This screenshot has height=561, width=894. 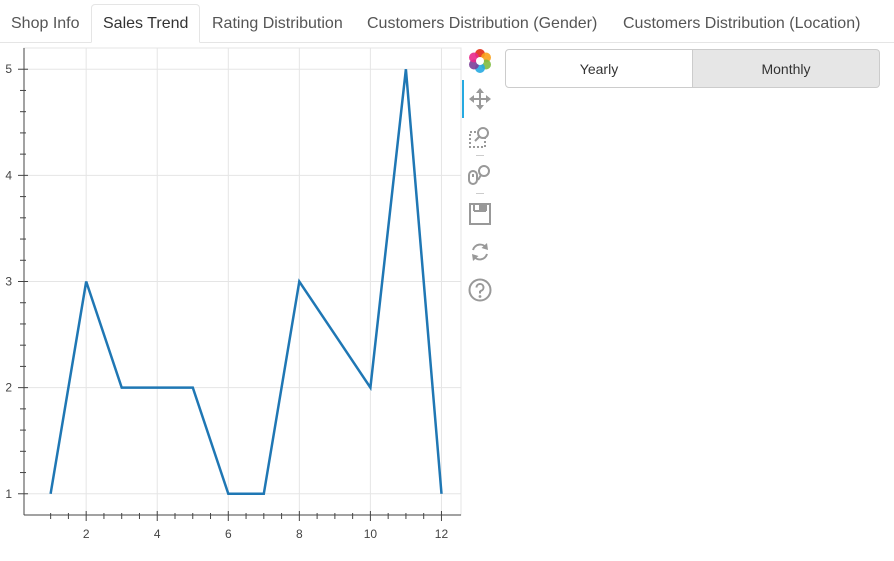 I want to click on help-icon, so click(x=480, y=290).